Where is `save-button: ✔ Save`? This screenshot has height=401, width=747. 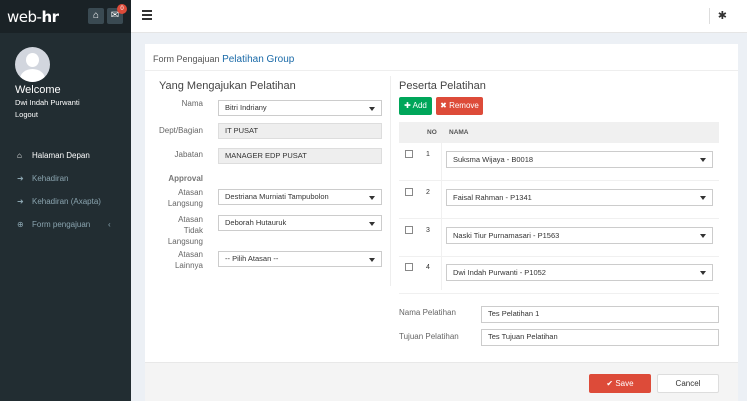 save-button: ✔ Save is located at coordinates (620, 383).